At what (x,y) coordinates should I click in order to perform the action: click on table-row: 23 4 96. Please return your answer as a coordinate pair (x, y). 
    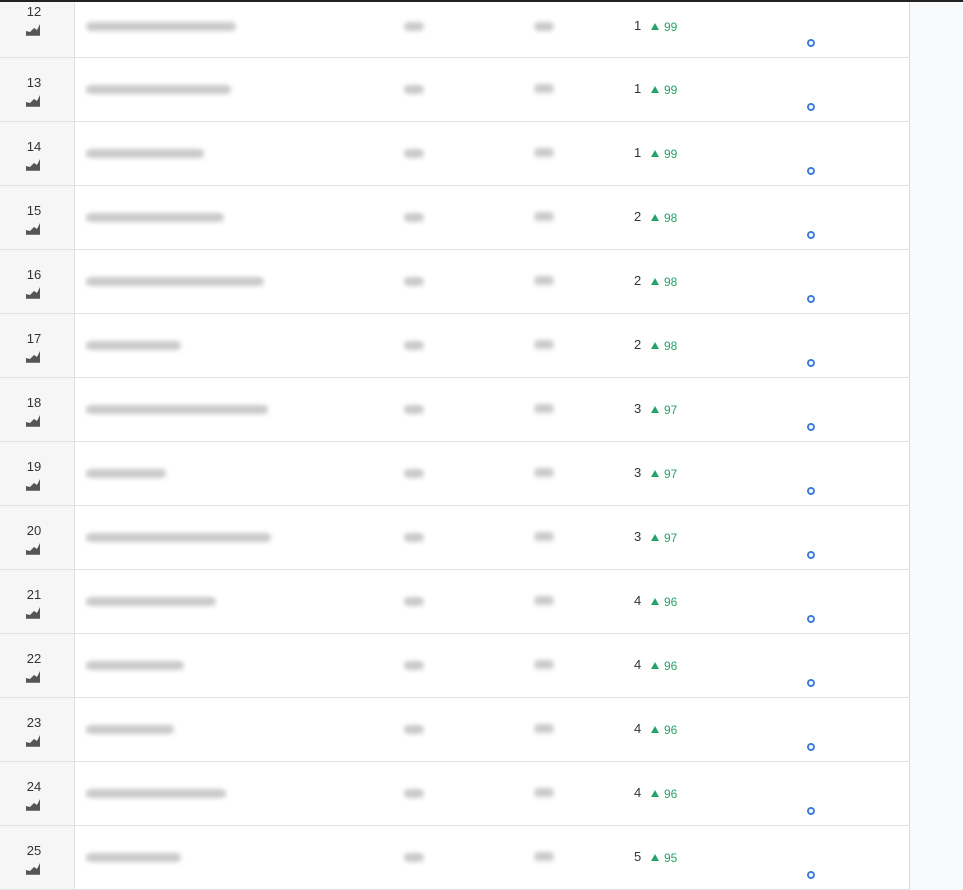
    Looking at the image, I should click on (454, 730).